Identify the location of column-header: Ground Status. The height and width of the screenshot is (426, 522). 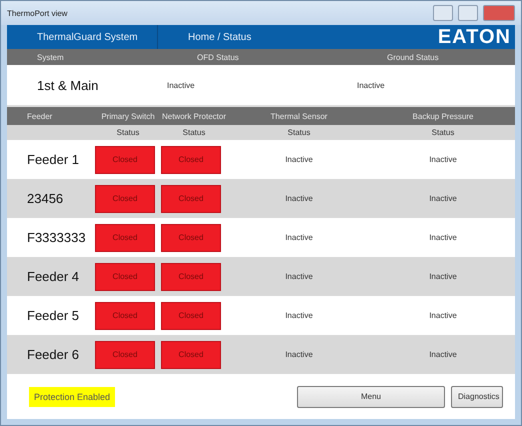
(413, 57).